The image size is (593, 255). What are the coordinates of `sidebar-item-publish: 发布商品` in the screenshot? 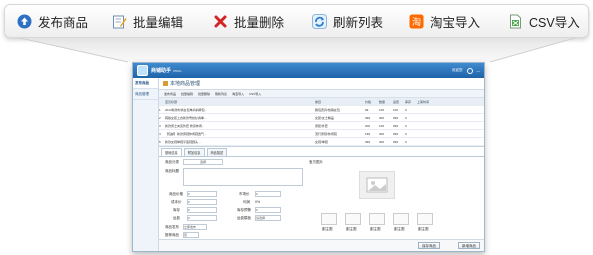 It's located at (145, 83).